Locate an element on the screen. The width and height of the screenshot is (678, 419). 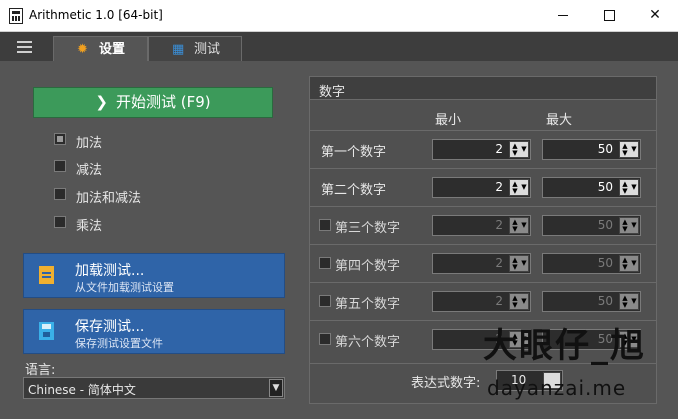
expression-label: 表达式数字: is located at coordinates (446, 383).